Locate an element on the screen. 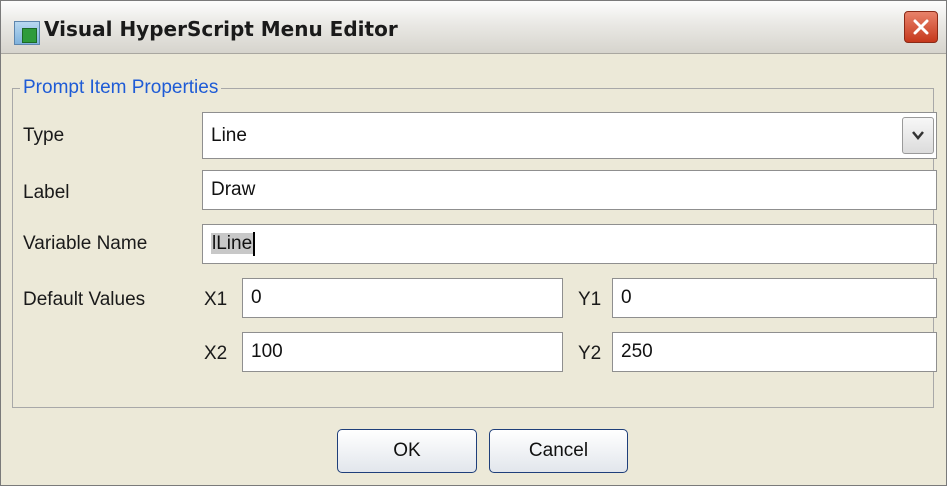  cancel-button: Cancel is located at coordinates (558, 451).